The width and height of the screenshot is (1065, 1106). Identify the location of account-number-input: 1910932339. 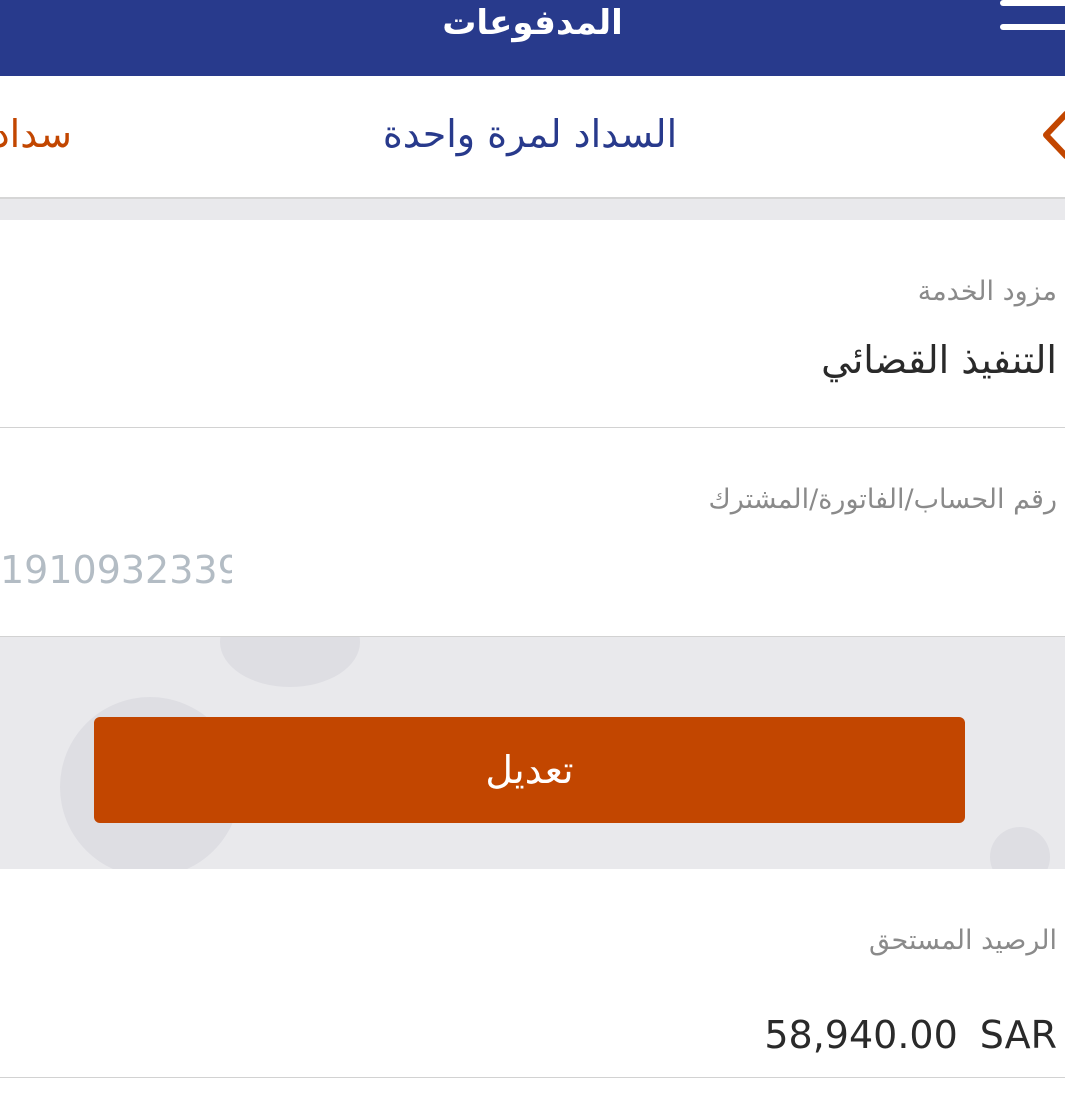
(116, 570).